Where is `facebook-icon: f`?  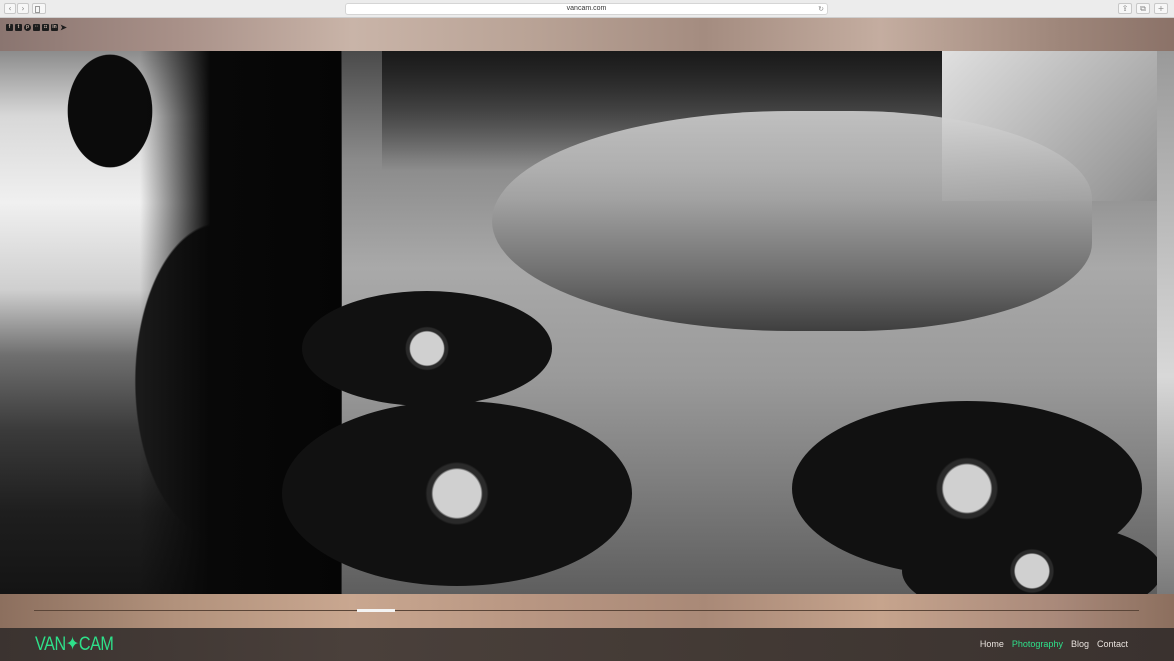
facebook-icon: f is located at coordinates (9, 27).